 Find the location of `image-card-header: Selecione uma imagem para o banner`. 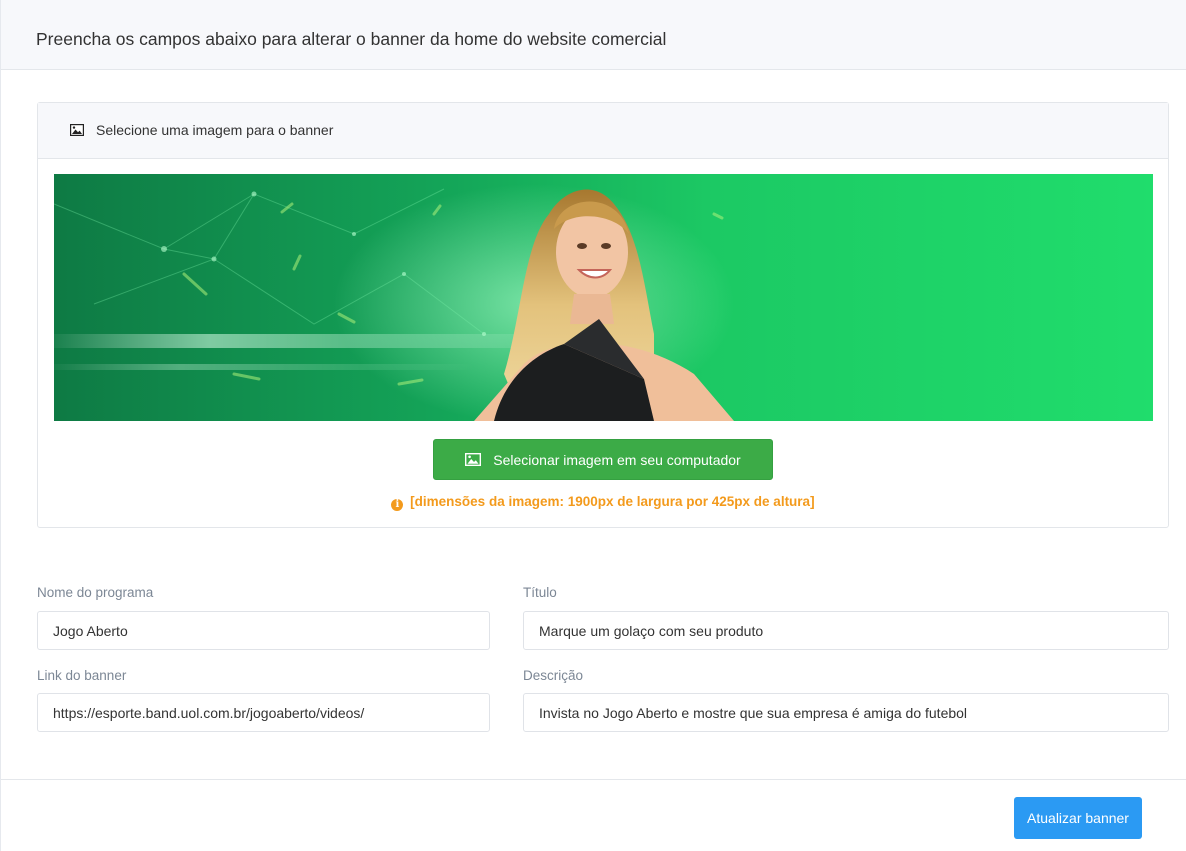

image-card-header: Selecione uma imagem para o banner is located at coordinates (603, 131).